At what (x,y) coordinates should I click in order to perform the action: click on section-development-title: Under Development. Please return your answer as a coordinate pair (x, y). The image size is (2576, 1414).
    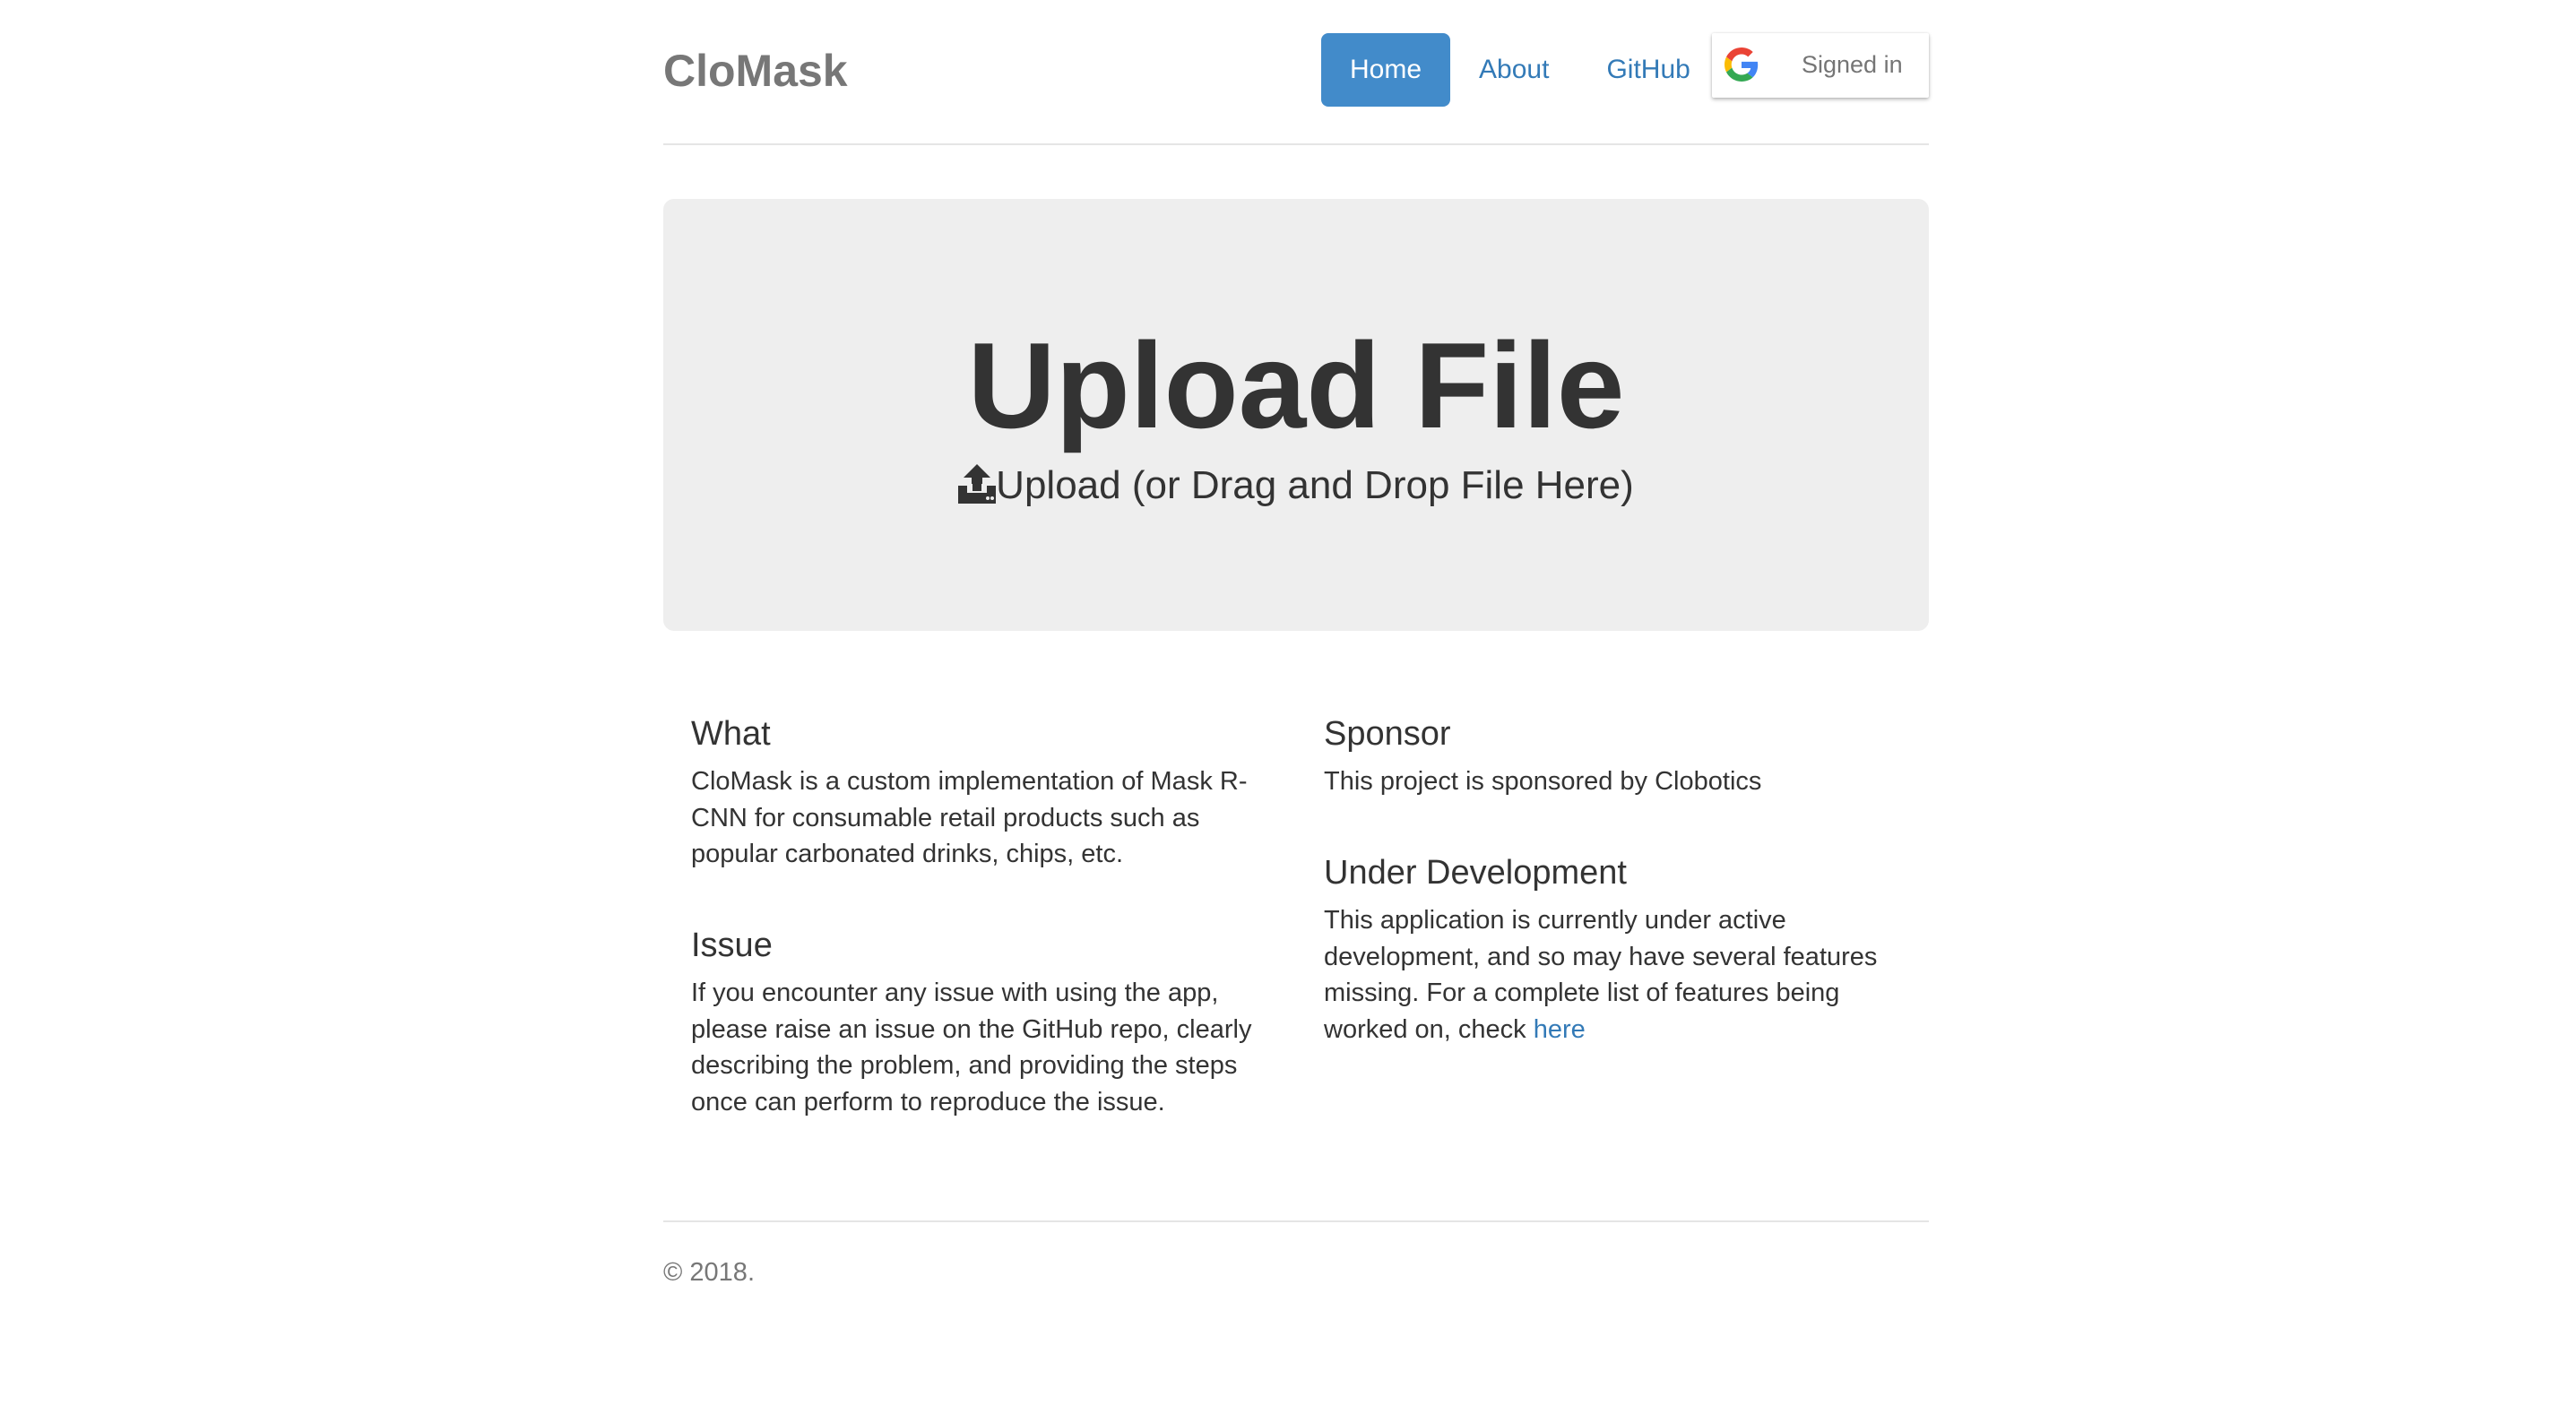
    Looking at the image, I should click on (1475, 873).